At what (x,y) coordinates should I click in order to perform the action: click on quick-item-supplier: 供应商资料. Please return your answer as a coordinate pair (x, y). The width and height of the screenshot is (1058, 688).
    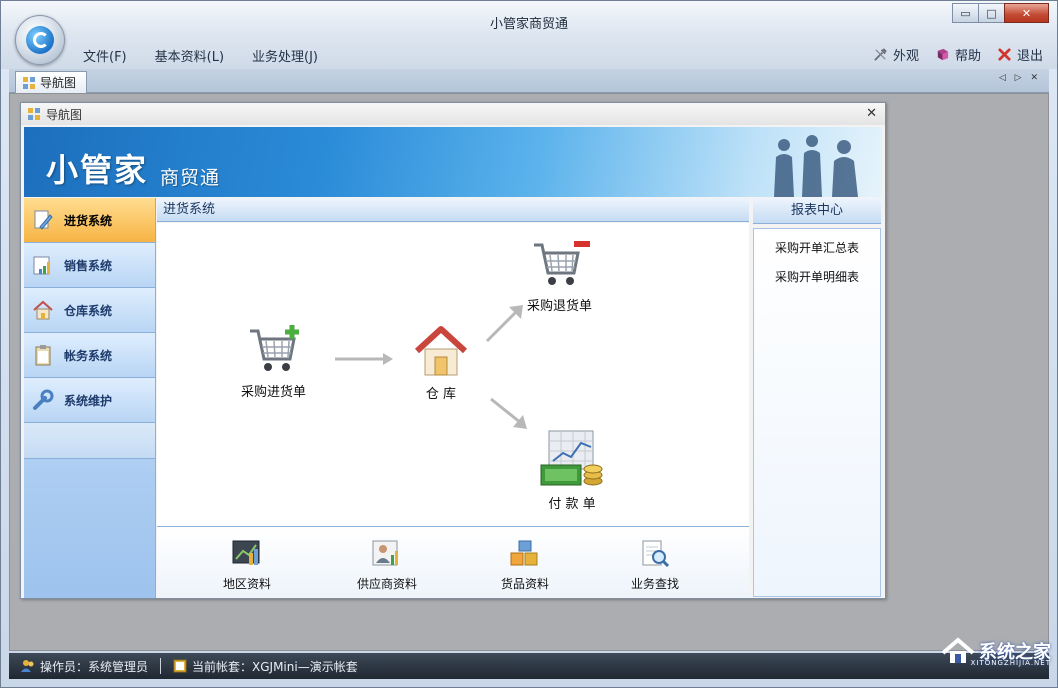
    Looking at the image, I should click on (387, 565).